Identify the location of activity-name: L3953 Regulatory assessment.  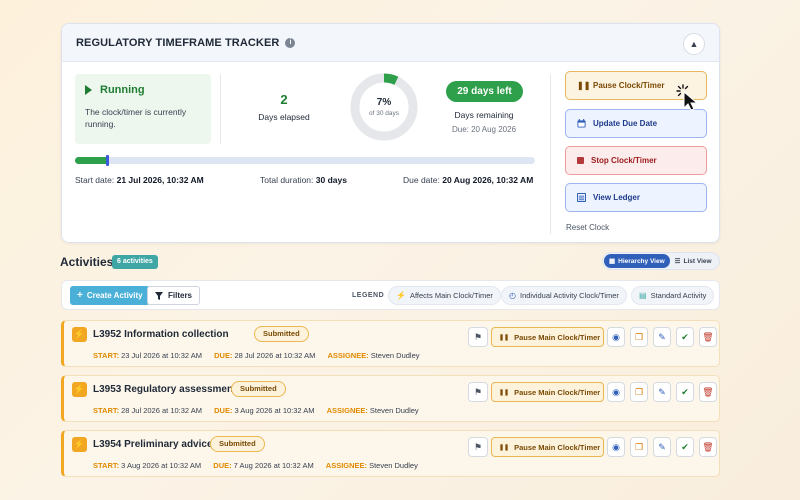
(164, 389).